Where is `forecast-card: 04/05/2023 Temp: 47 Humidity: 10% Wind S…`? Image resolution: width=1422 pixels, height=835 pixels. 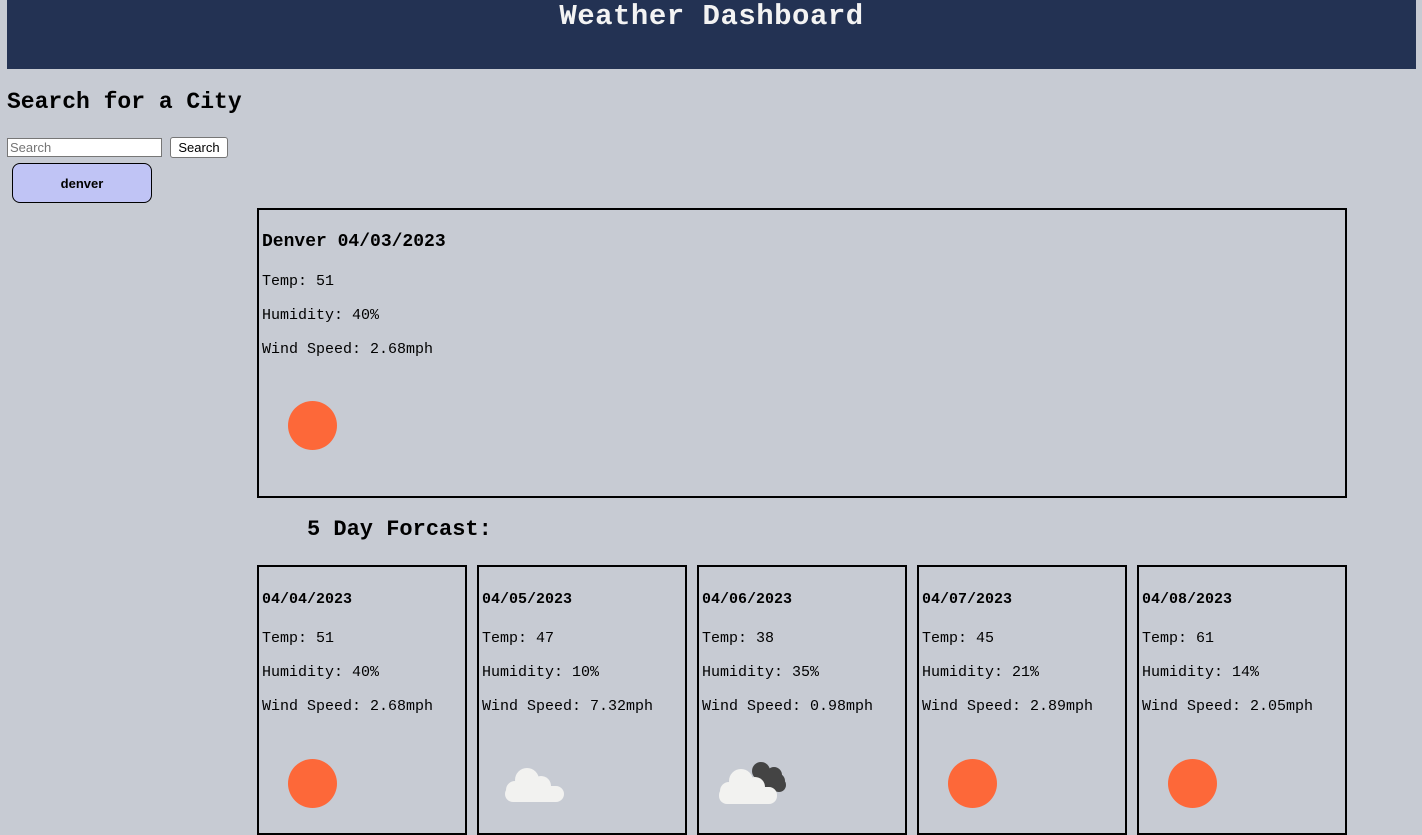
forecast-card: 04/05/2023 Temp: 47 Humidity: 10% Wind S… is located at coordinates (582, 700).